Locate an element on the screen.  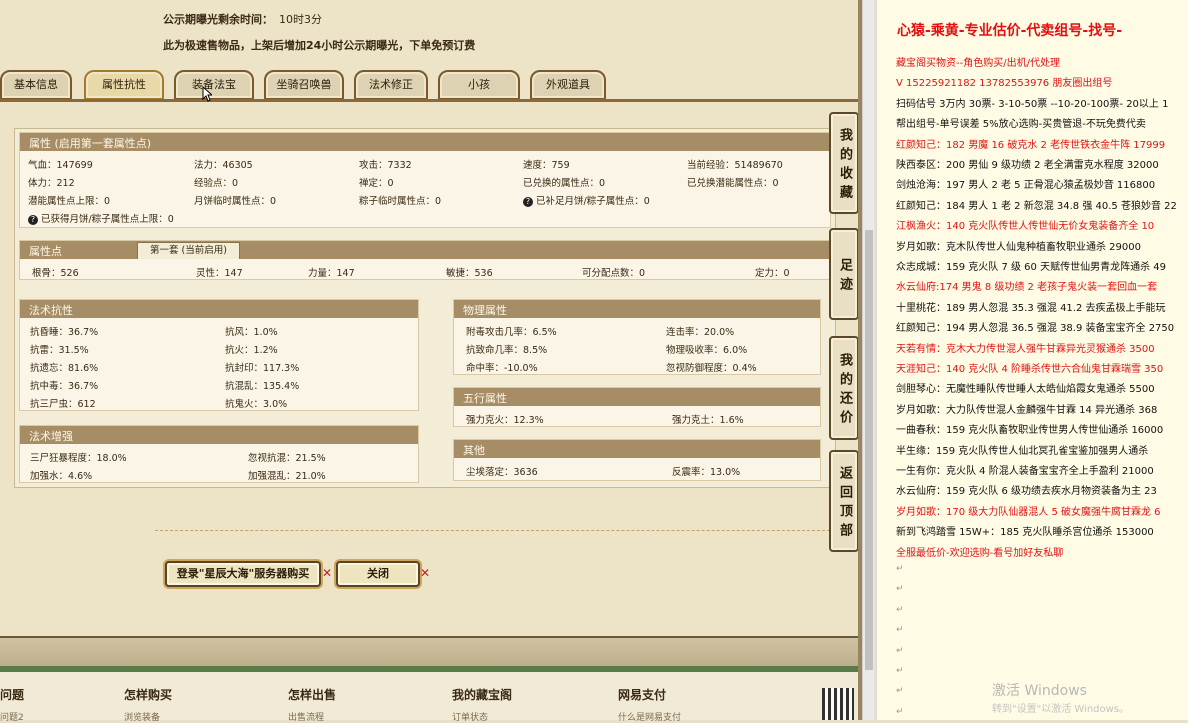
doc-line: 十里桃花：189 男人忽混 35.3 强混 41.2 去疾孟极上手能玩 is located at coordinates (1031, 308).